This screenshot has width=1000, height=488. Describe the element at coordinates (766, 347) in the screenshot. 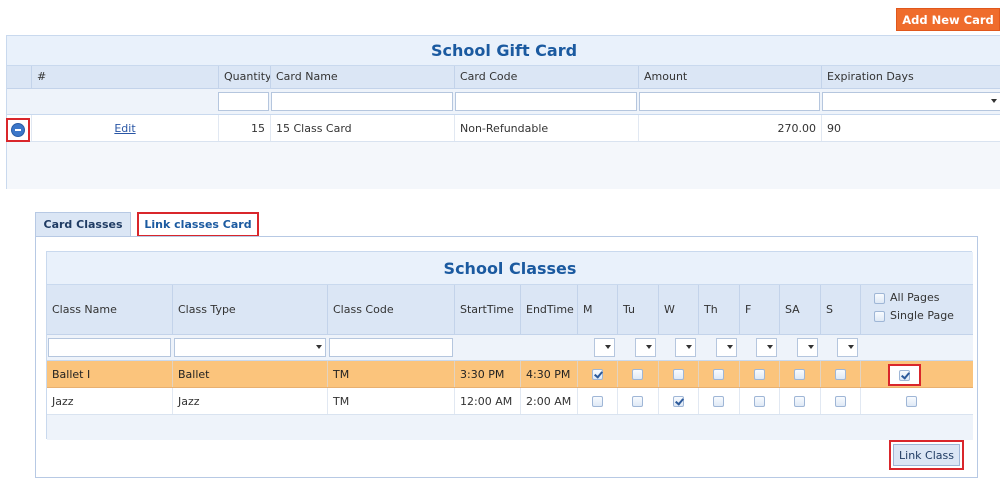

I see `friday-filter-select` at that location.